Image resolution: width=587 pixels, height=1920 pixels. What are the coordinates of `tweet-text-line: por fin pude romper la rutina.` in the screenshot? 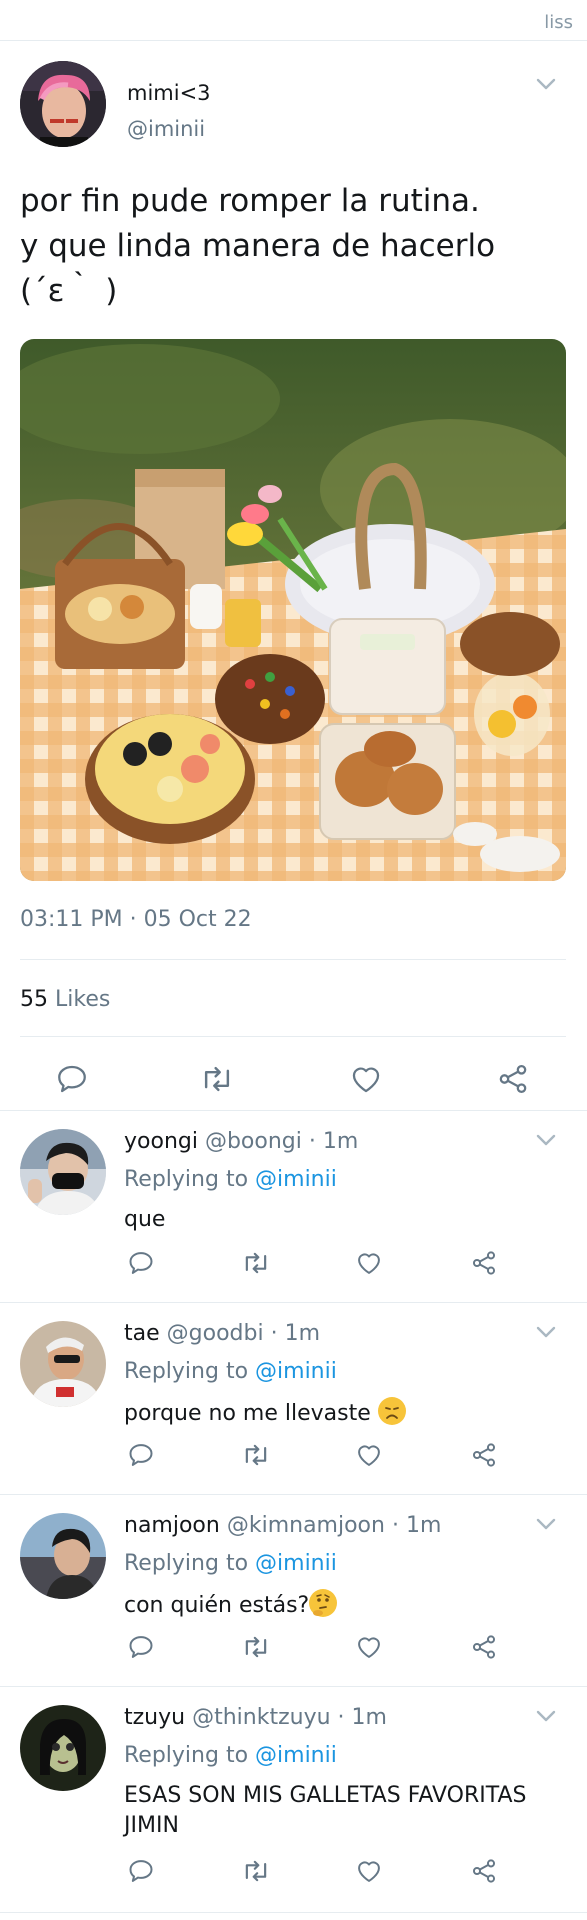 It's located at (250, 201).